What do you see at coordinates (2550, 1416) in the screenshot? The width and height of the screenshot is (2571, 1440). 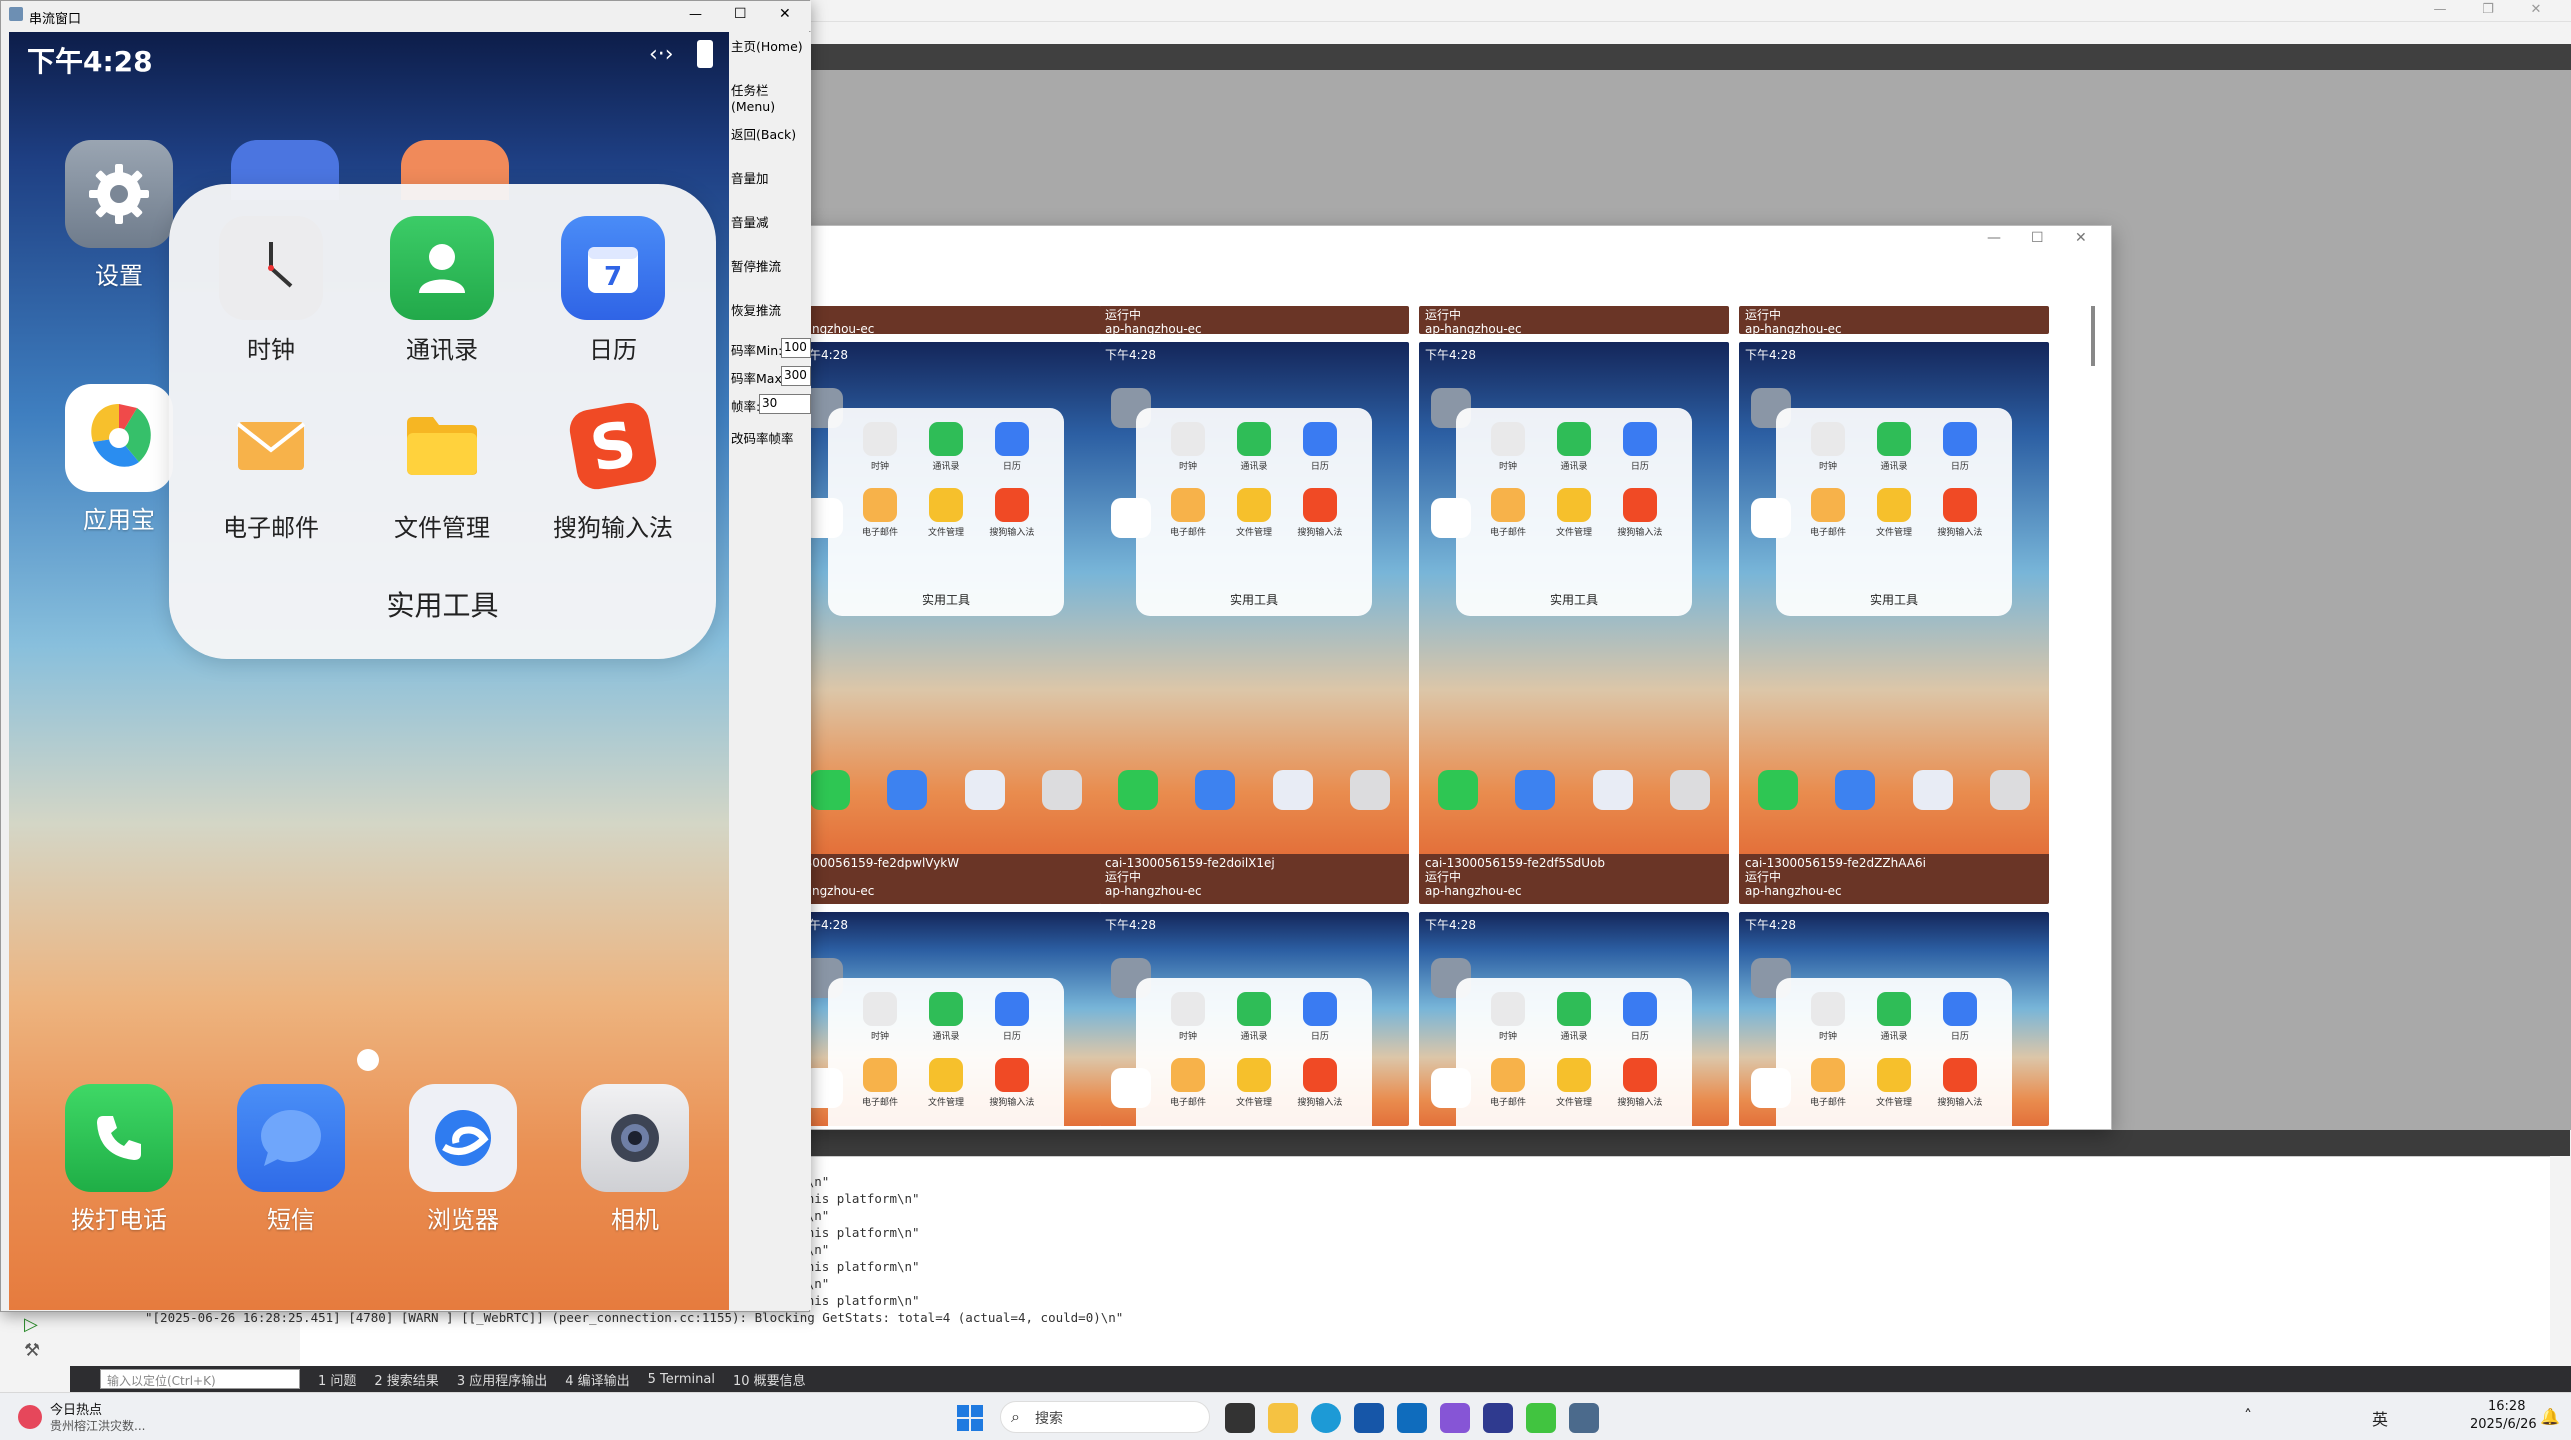 I see `bell-icon: 🔔` at bounding box center [2550, 1416].